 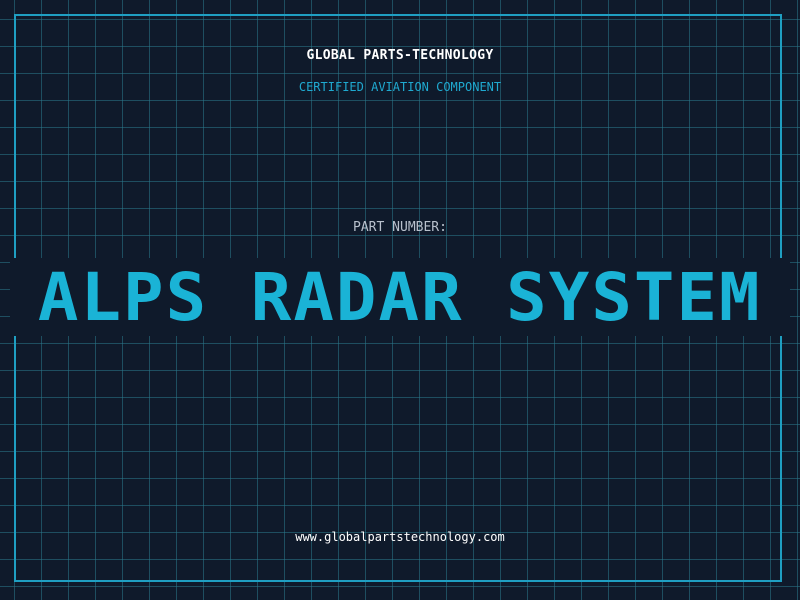 I want to click on part-number-label: PART NUMBER:, so click(x=400, y=227).